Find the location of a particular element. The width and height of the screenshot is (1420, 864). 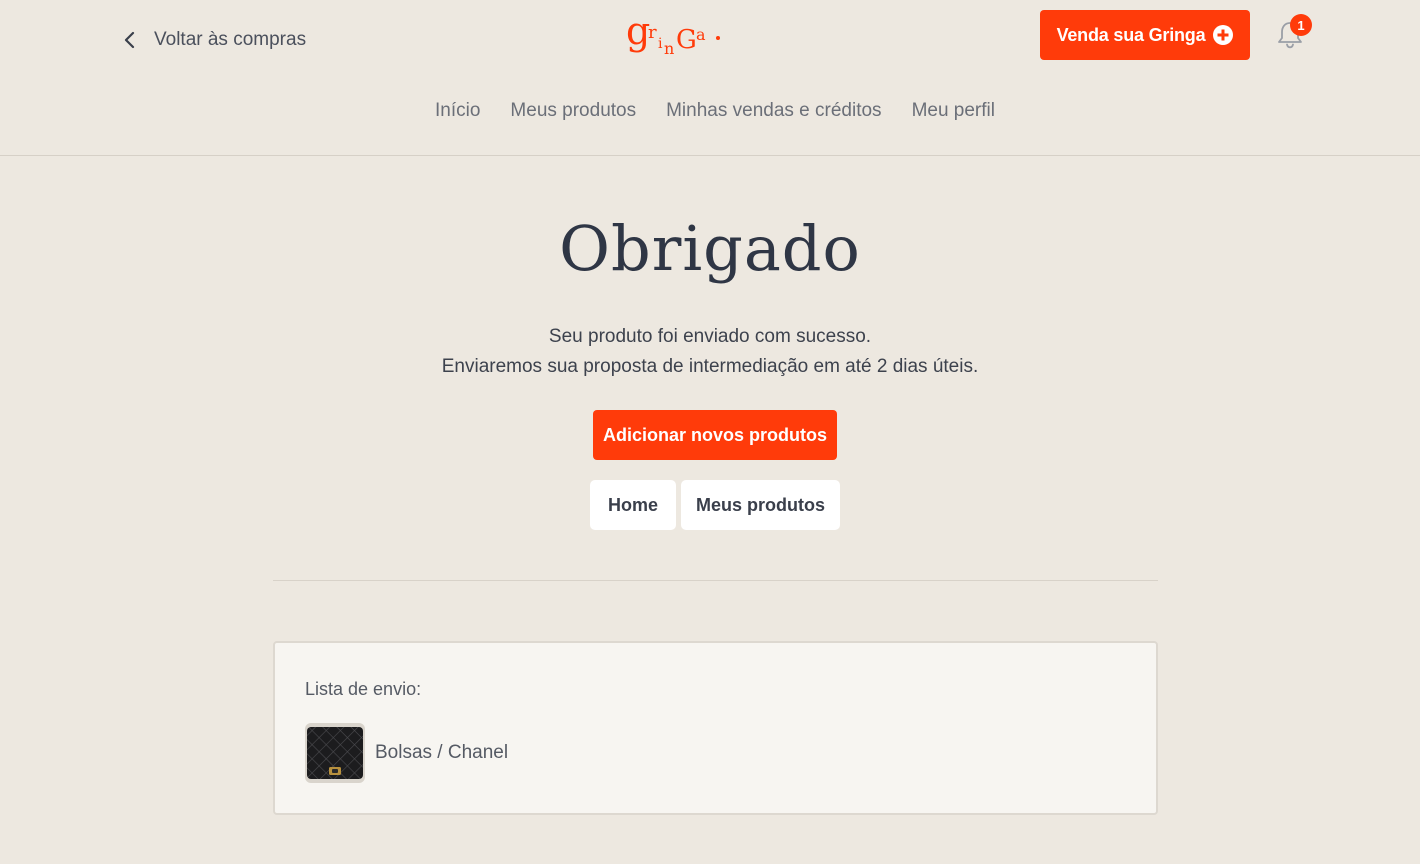

shipping-list-title: Lista de envio: is located at coordinates (363, 689).